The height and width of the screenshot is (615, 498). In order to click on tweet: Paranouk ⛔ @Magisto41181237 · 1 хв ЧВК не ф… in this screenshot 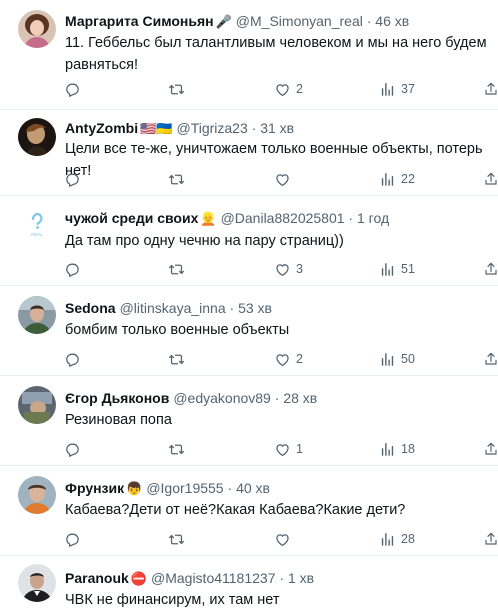, I will do `click(249, 585)`.